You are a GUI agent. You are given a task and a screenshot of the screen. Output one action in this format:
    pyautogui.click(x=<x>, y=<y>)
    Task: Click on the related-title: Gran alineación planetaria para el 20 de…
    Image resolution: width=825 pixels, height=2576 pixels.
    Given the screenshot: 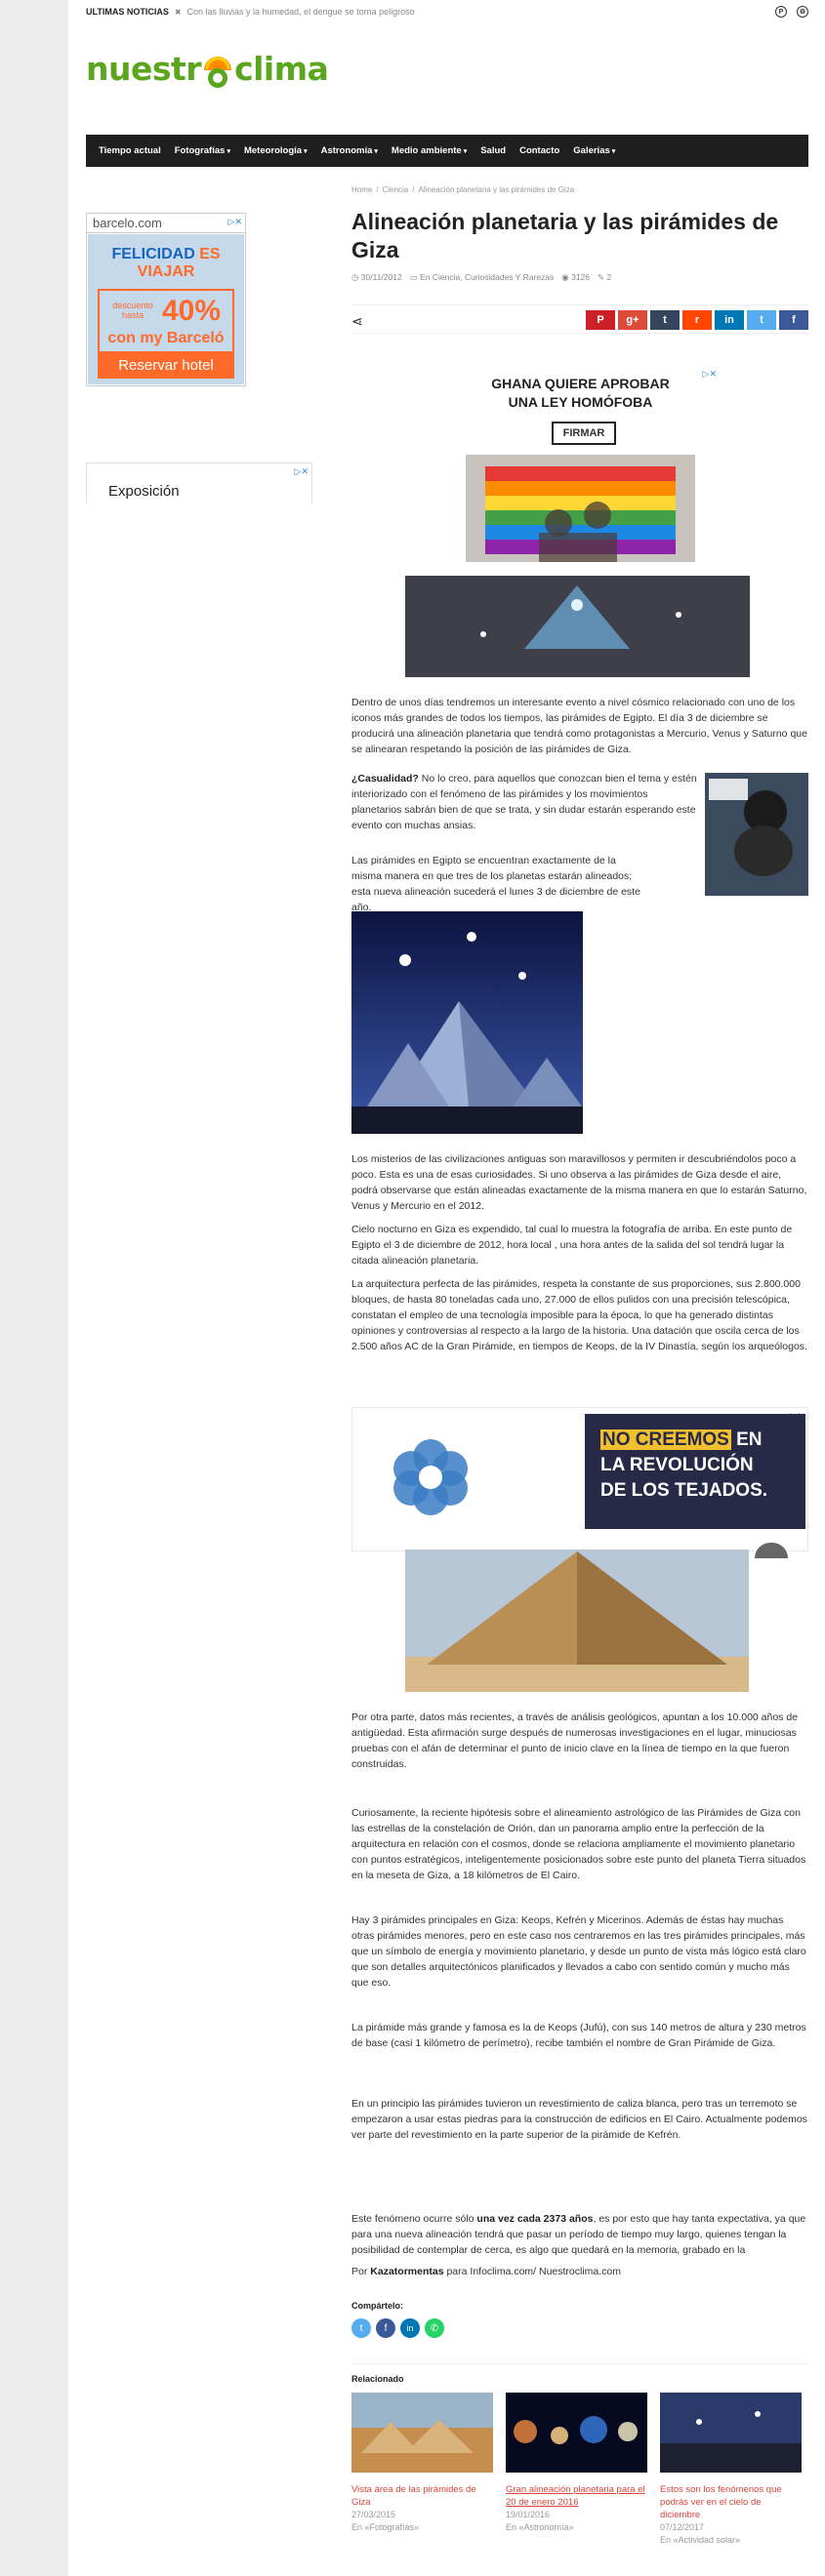 What is the action you would take?
    pyautogui.click(x=576, y=2496)
    